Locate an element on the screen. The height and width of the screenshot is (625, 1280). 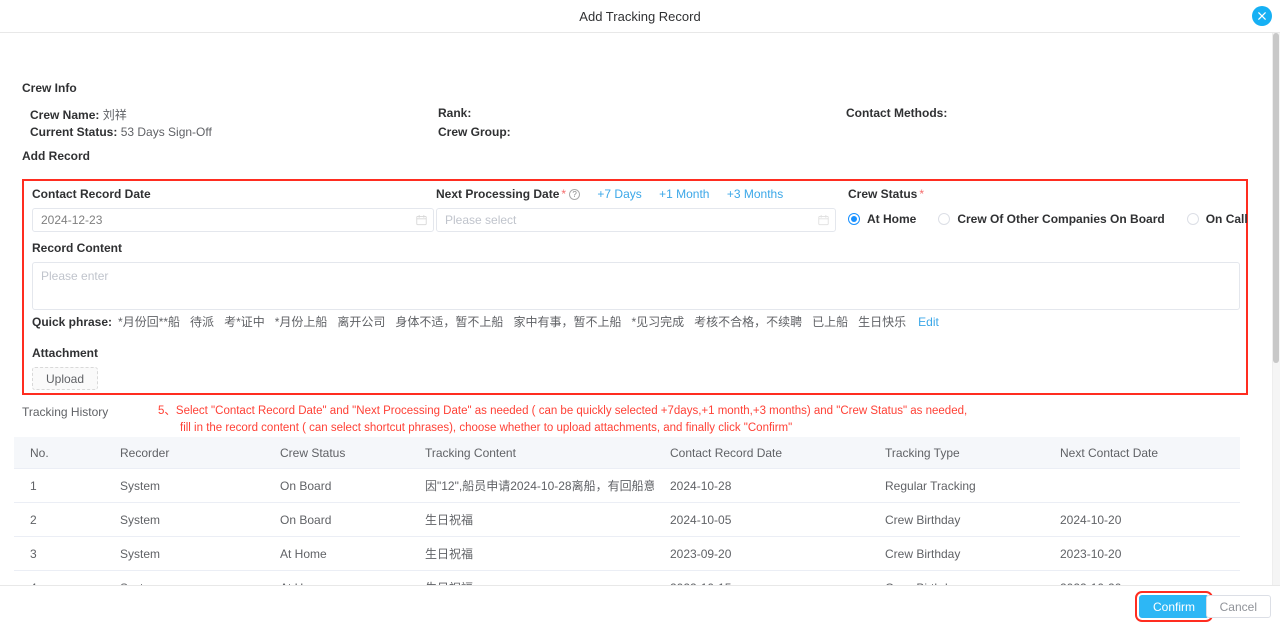
crew-status-label-row: Crew Status * is located at coordinates (1046, 194).